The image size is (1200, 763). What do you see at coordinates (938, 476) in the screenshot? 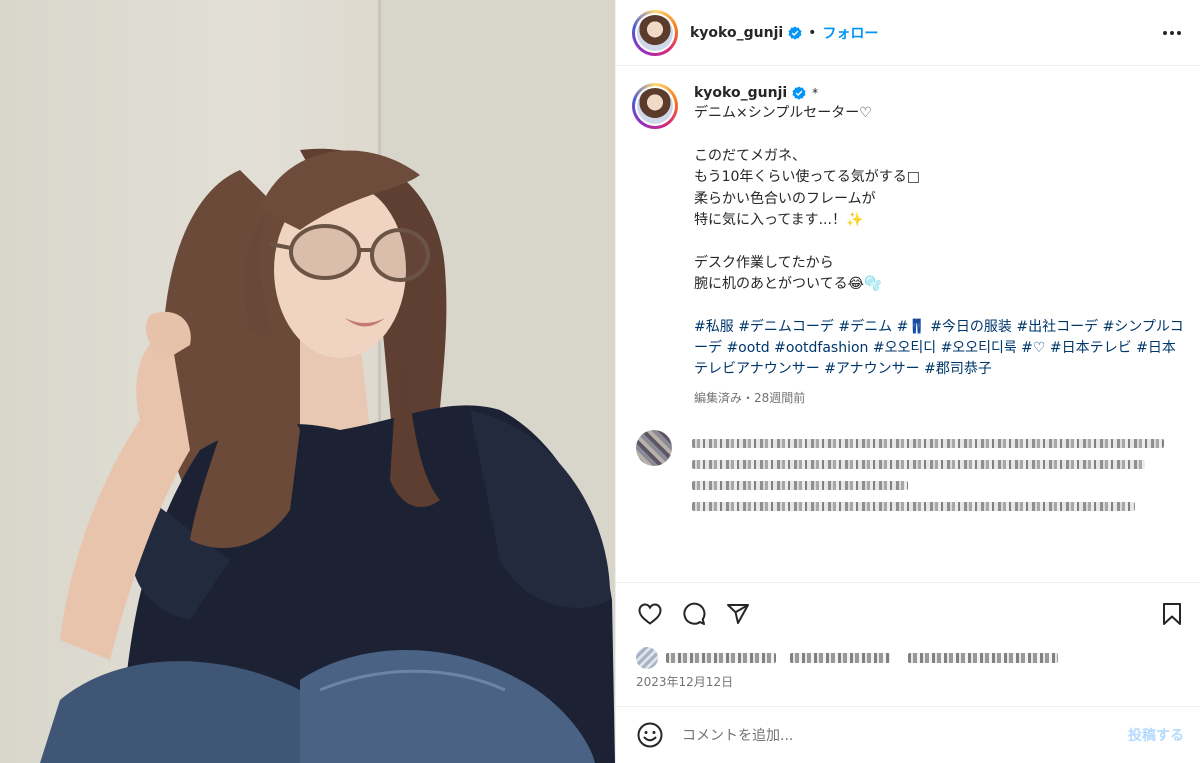
I see `comment-text-blurred` at bounding box center [938, 476].